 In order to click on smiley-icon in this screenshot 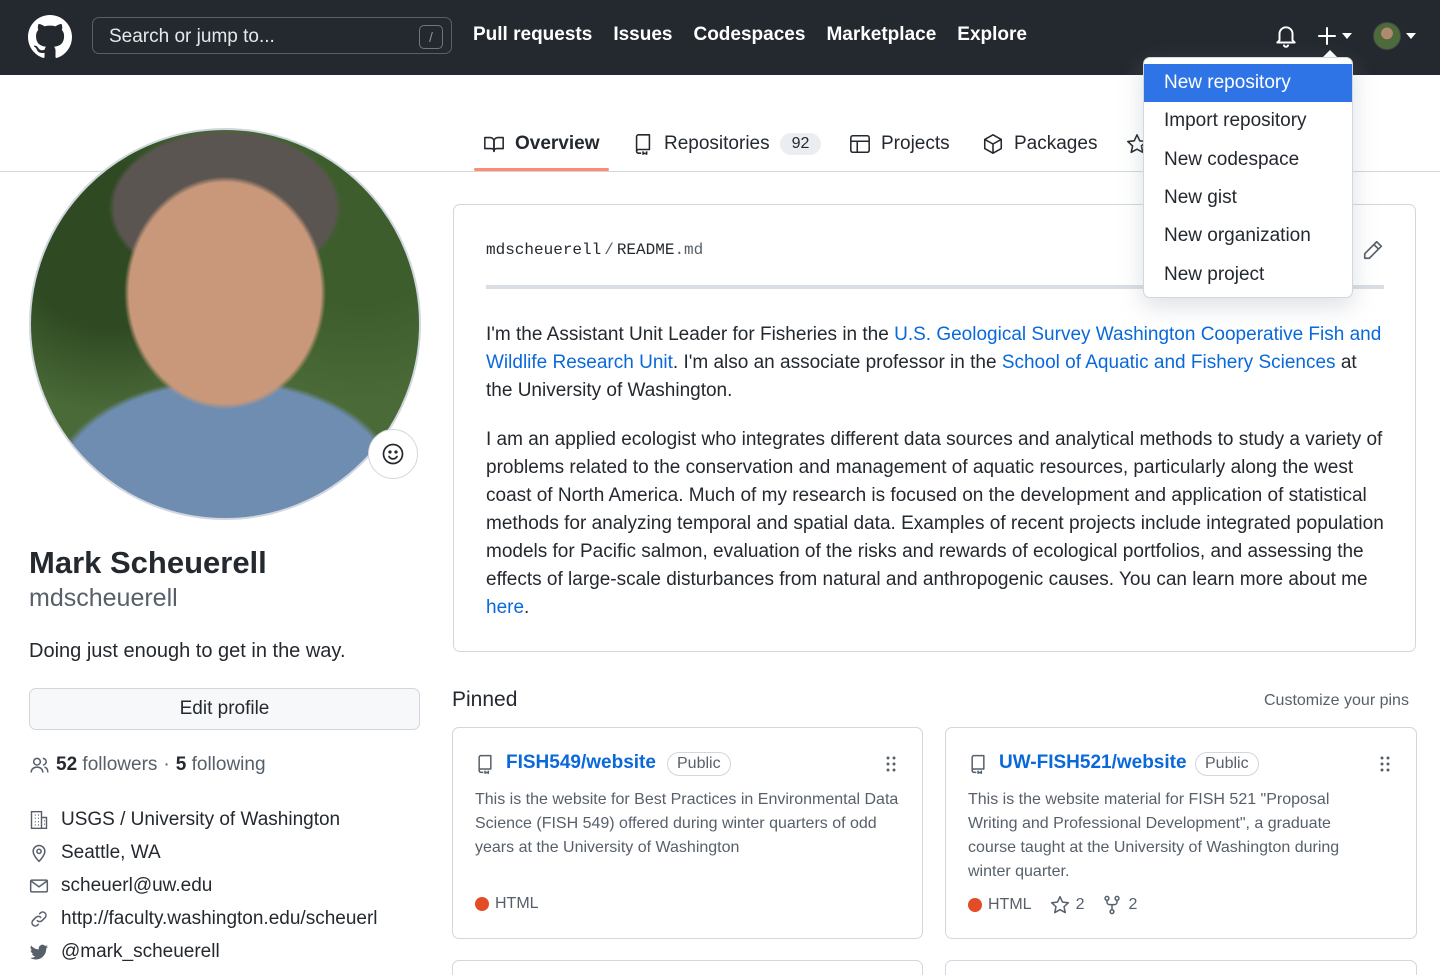, I will do `click(393, 454)`.